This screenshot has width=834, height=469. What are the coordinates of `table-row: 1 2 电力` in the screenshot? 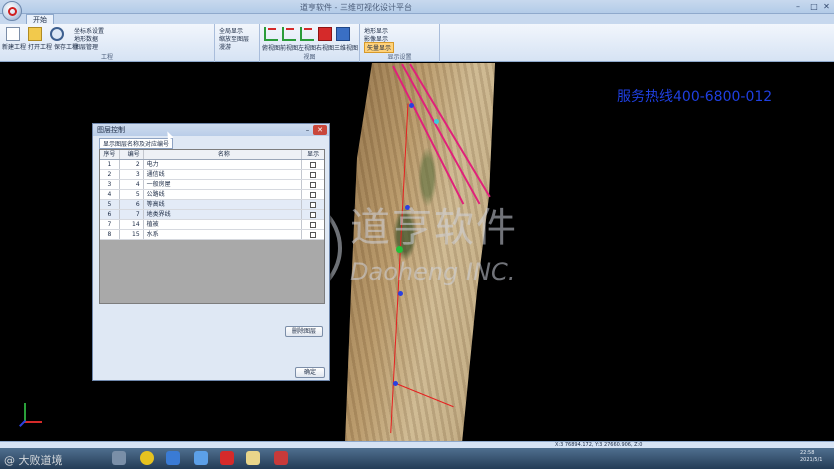 It's located at (212, 165).